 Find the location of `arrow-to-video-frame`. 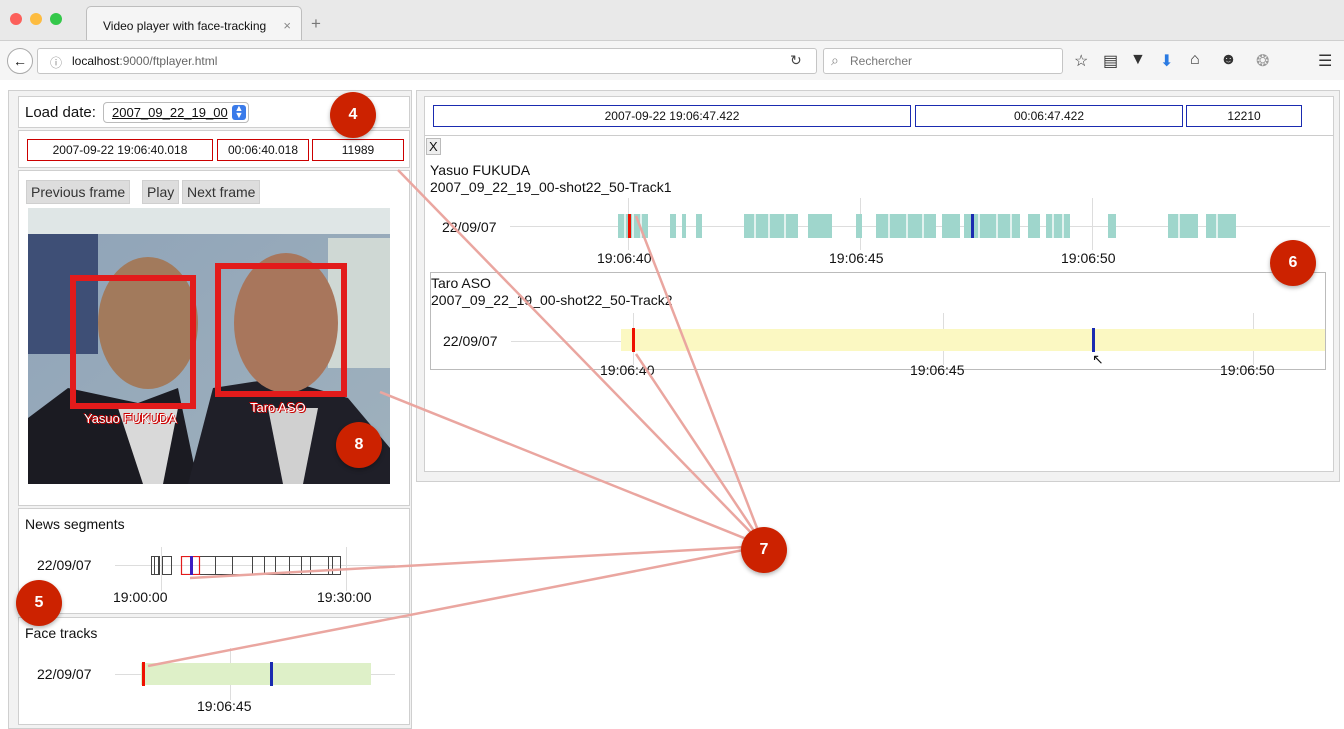

arrow-to-video-frame is located at coordinates (572, 469).